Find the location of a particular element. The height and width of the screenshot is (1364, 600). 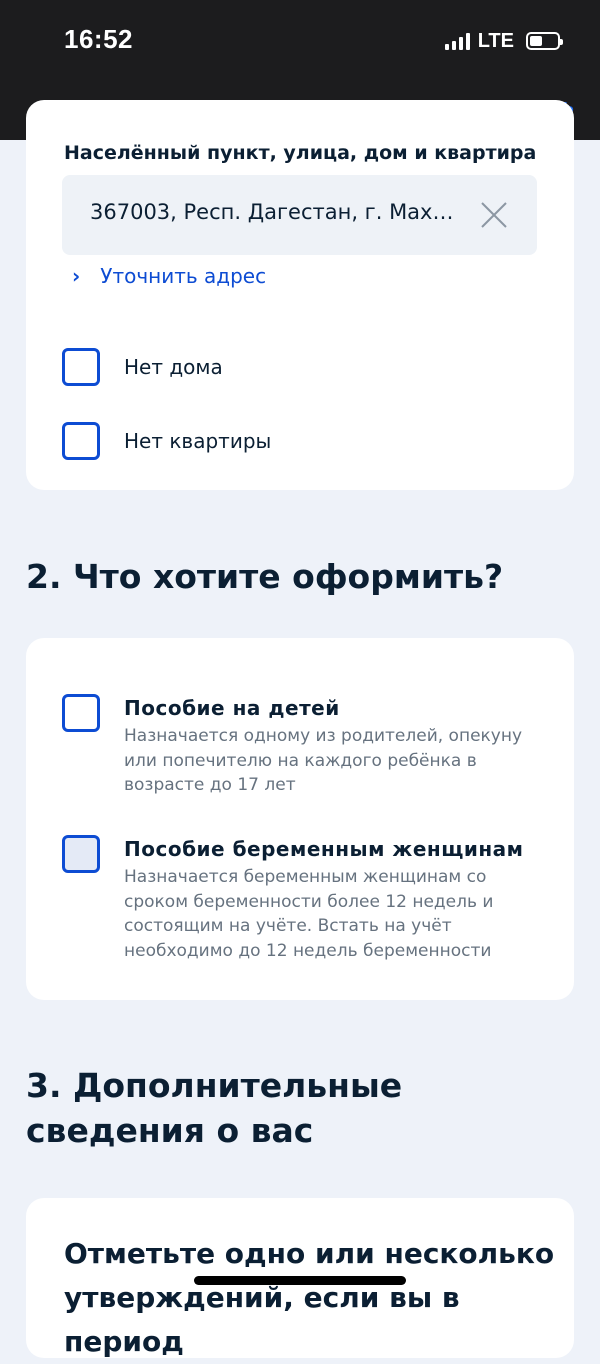

signal-icon is located at coordinates (457, 41).